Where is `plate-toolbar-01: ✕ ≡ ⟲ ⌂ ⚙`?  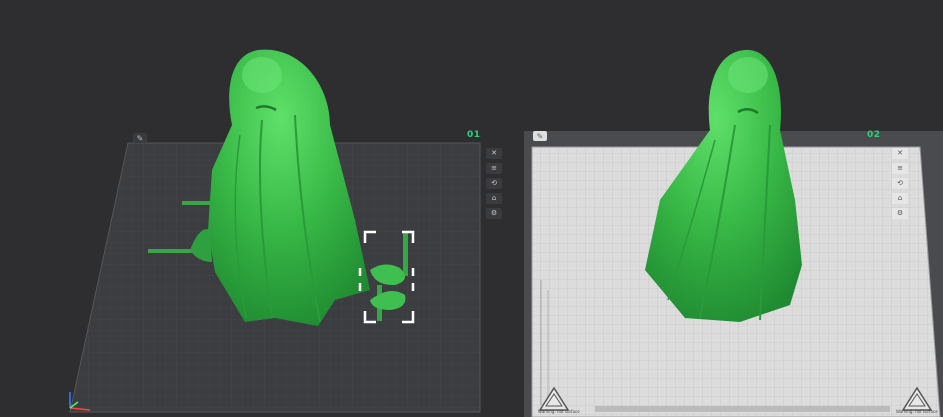 plate-toolbar-01: ✕ ≡ ⟲ ⌂ ⚙ is located at coordinates (494, 183).